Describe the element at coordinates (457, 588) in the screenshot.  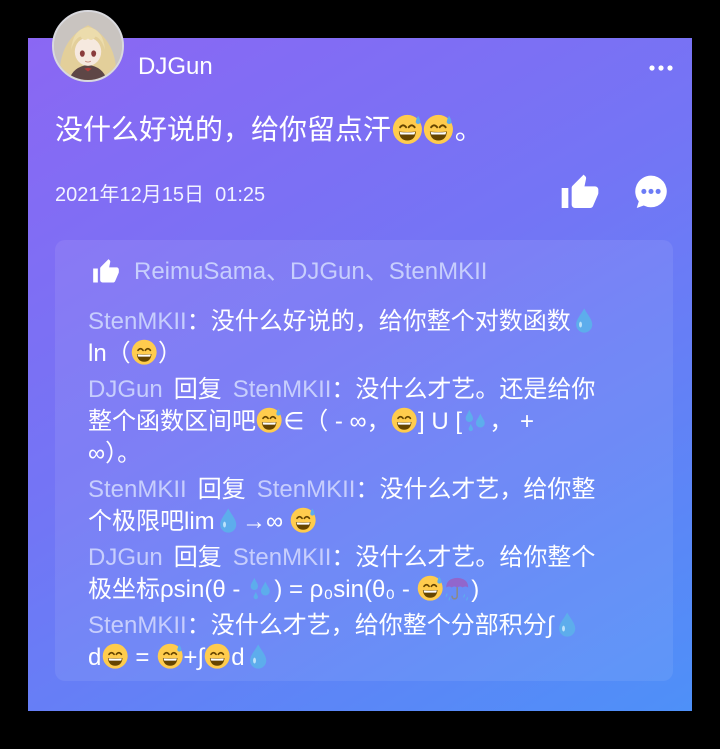
I see `umbrella-rain-emoji: ☔` at that location.